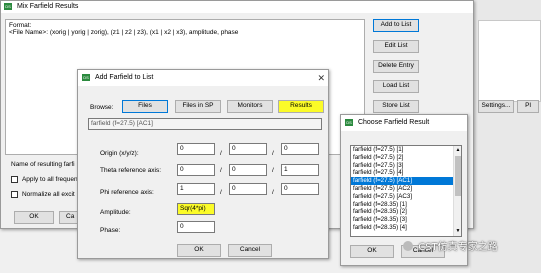 The height and width of the screenshot is (273, 541). Describe the element at coordinates (402, 173) in the screenshot. I see `list-item: farfield (f=27.5) [4]` at that location.